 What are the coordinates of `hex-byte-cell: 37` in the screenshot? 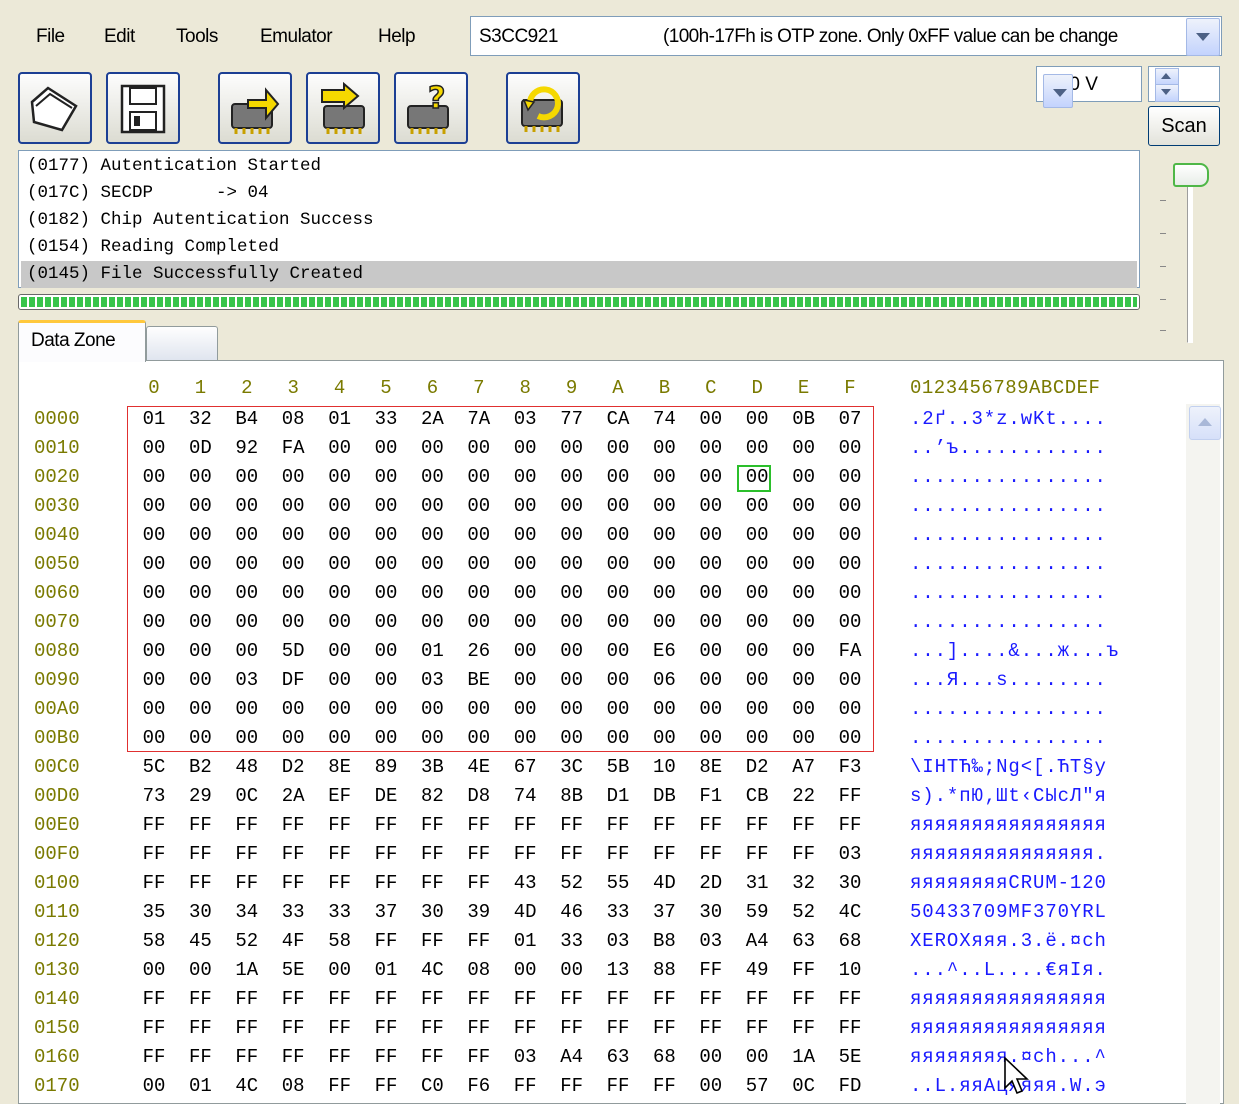 It's located at (386, 912).